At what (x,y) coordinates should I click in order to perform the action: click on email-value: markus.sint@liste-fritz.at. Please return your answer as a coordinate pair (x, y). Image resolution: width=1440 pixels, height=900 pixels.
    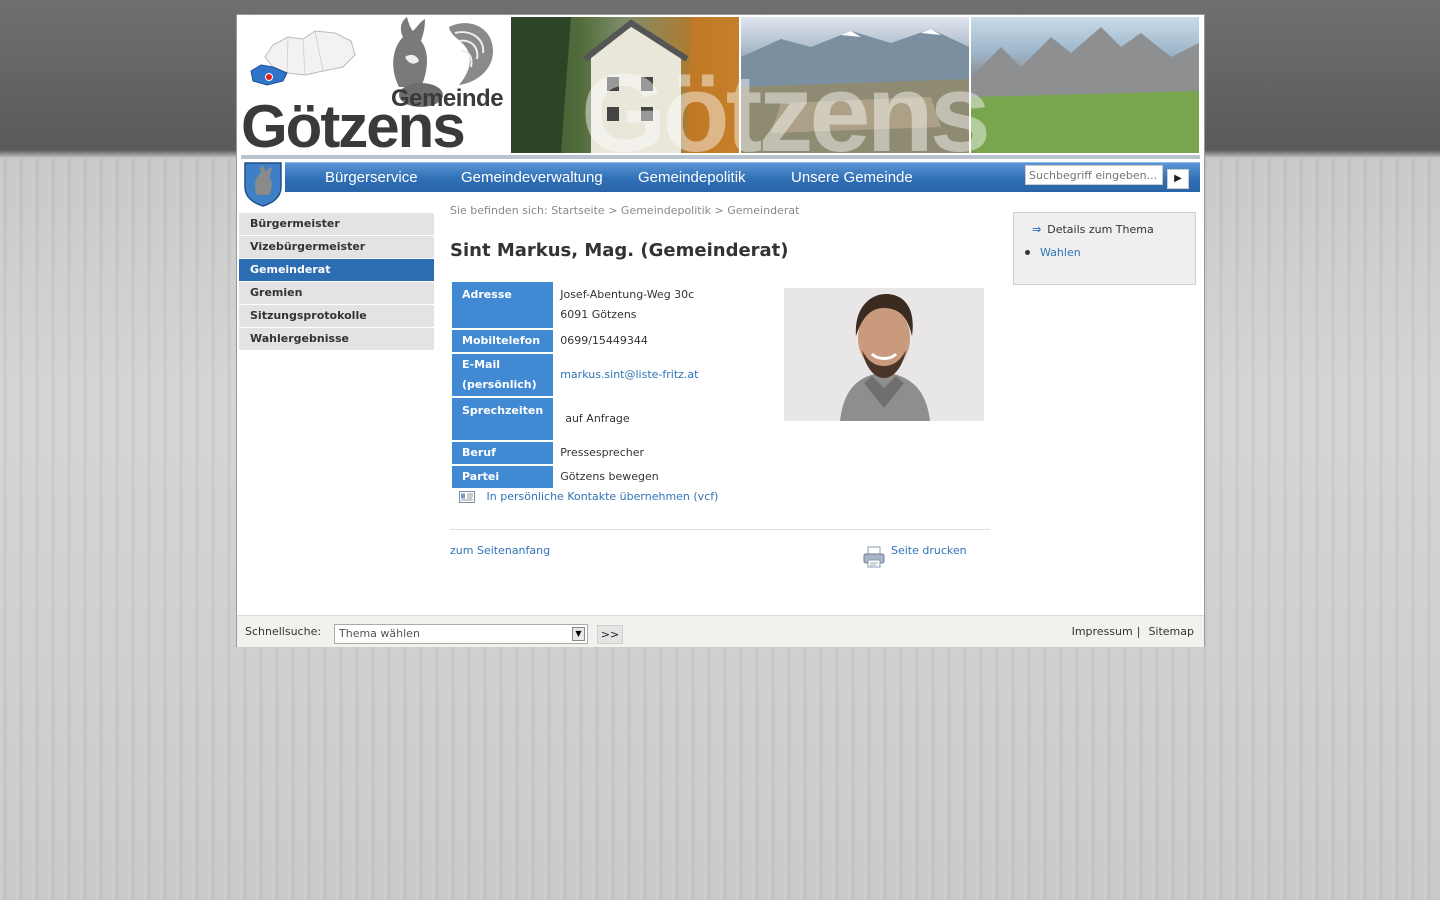
    Looking at the image, I should click on (655, 375).